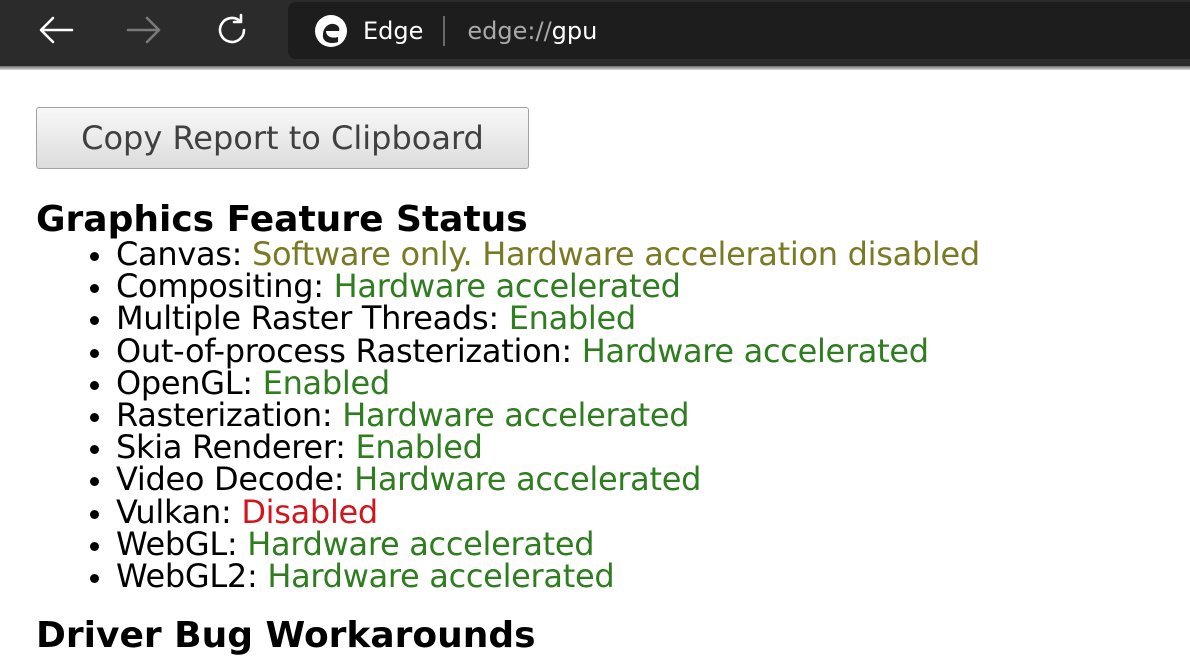 The width and height of the screenshot is (1190, 660). I want to click on feature-item: Rasterization: Hardware accelerated, so click(533, 415).